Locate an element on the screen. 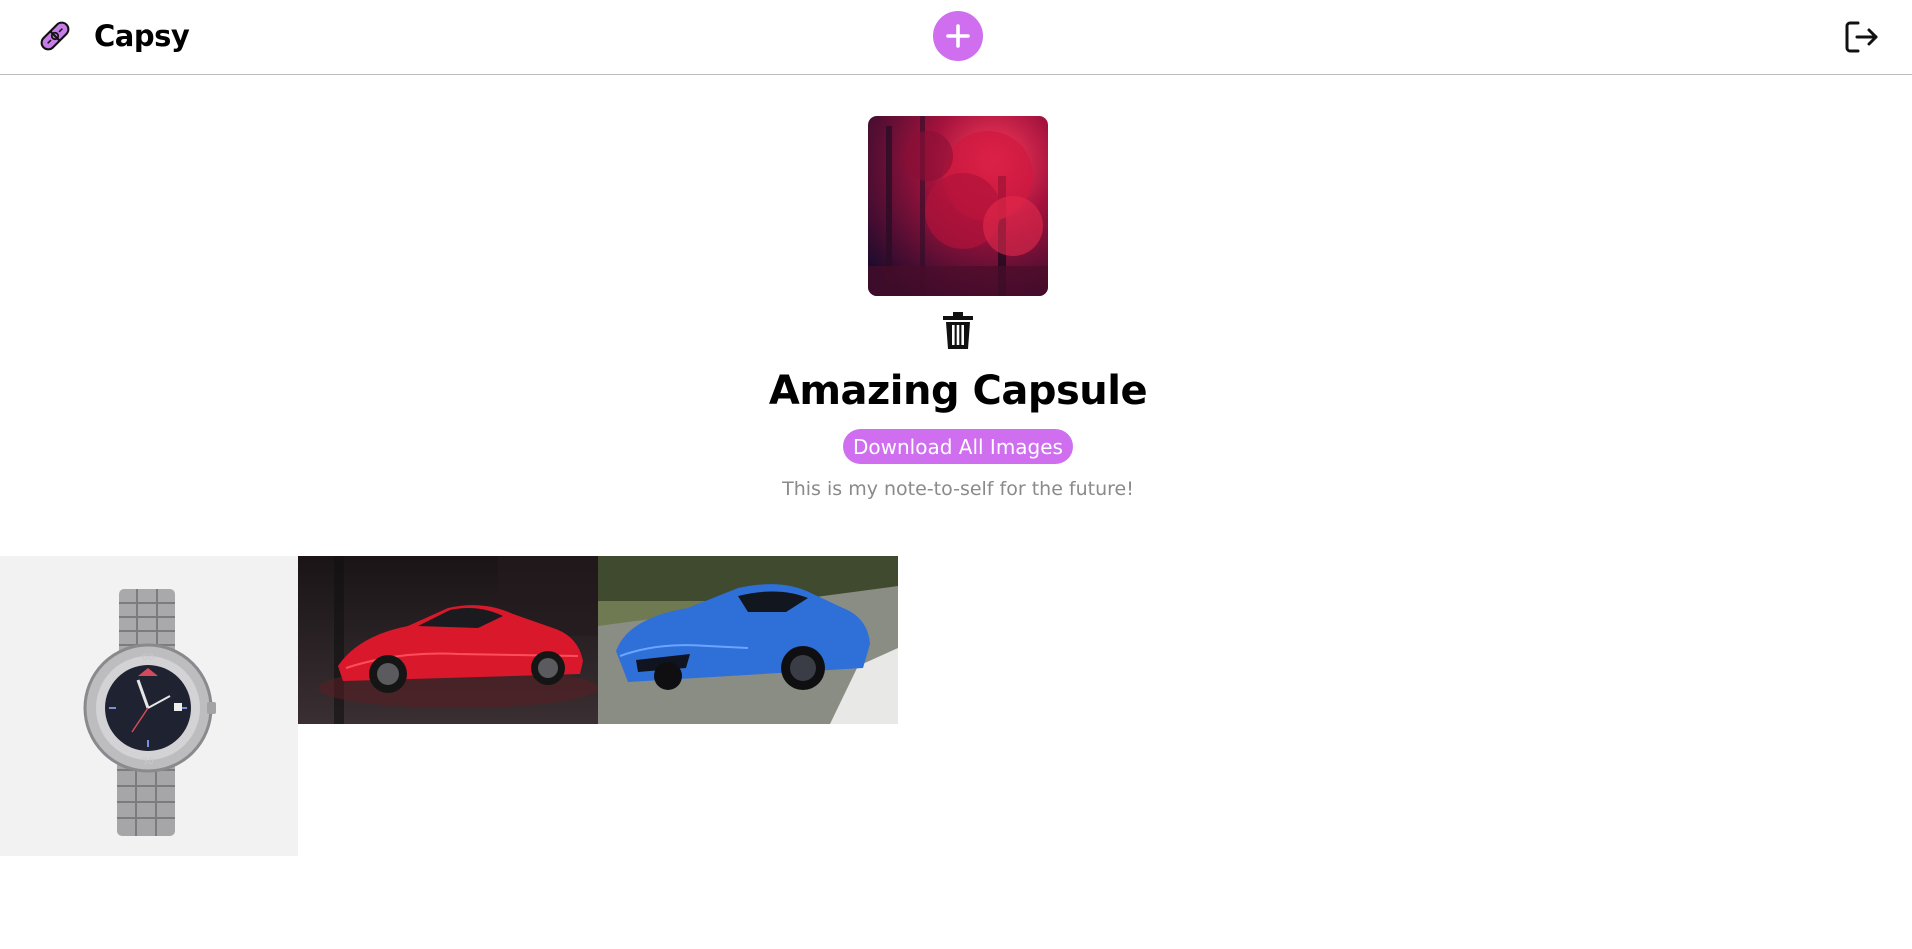  capsule-pill-icon is located at coordinates (55, 36).